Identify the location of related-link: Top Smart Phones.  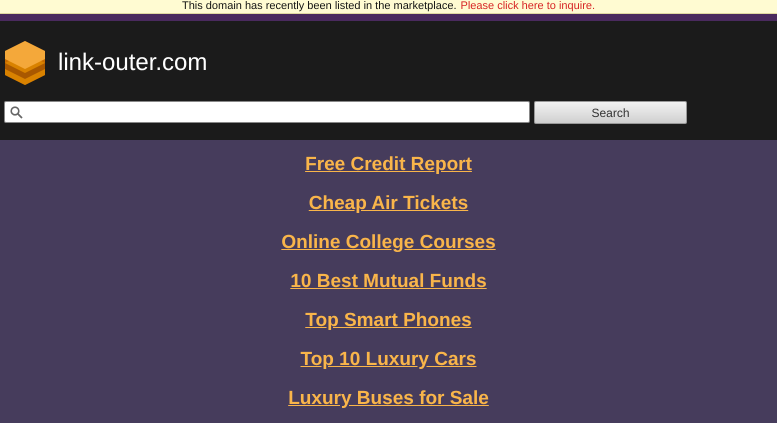
(388, 321).